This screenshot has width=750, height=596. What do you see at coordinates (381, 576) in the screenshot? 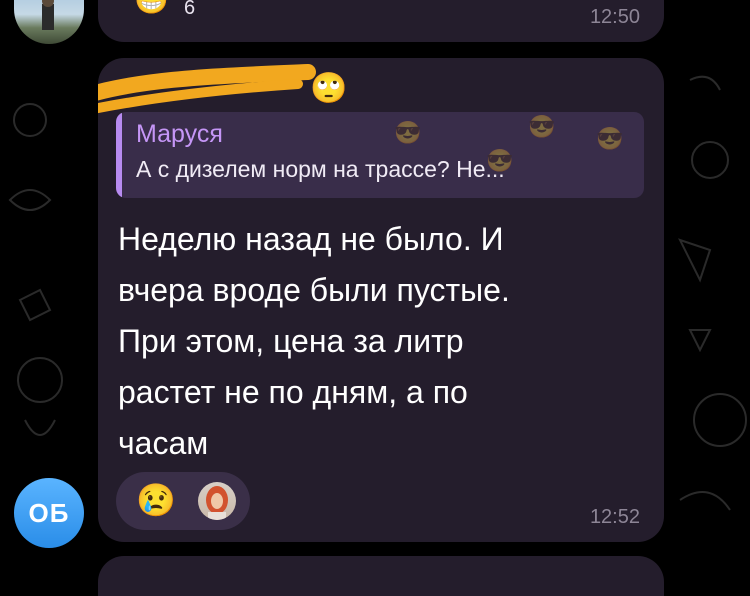
I see `next-message-bubble` at bounding box center [381, 576].